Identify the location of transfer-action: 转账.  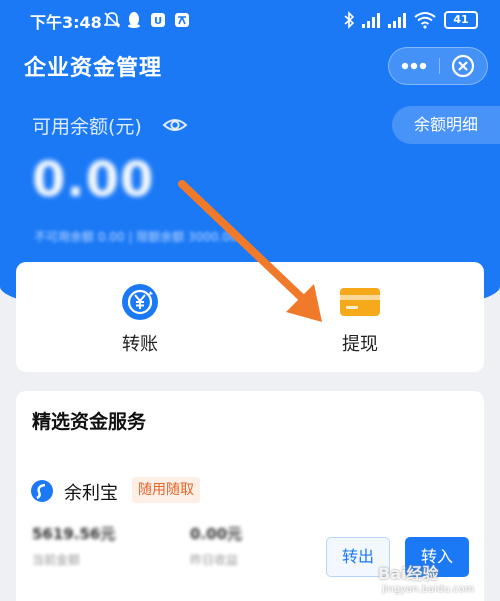
(140, 317).